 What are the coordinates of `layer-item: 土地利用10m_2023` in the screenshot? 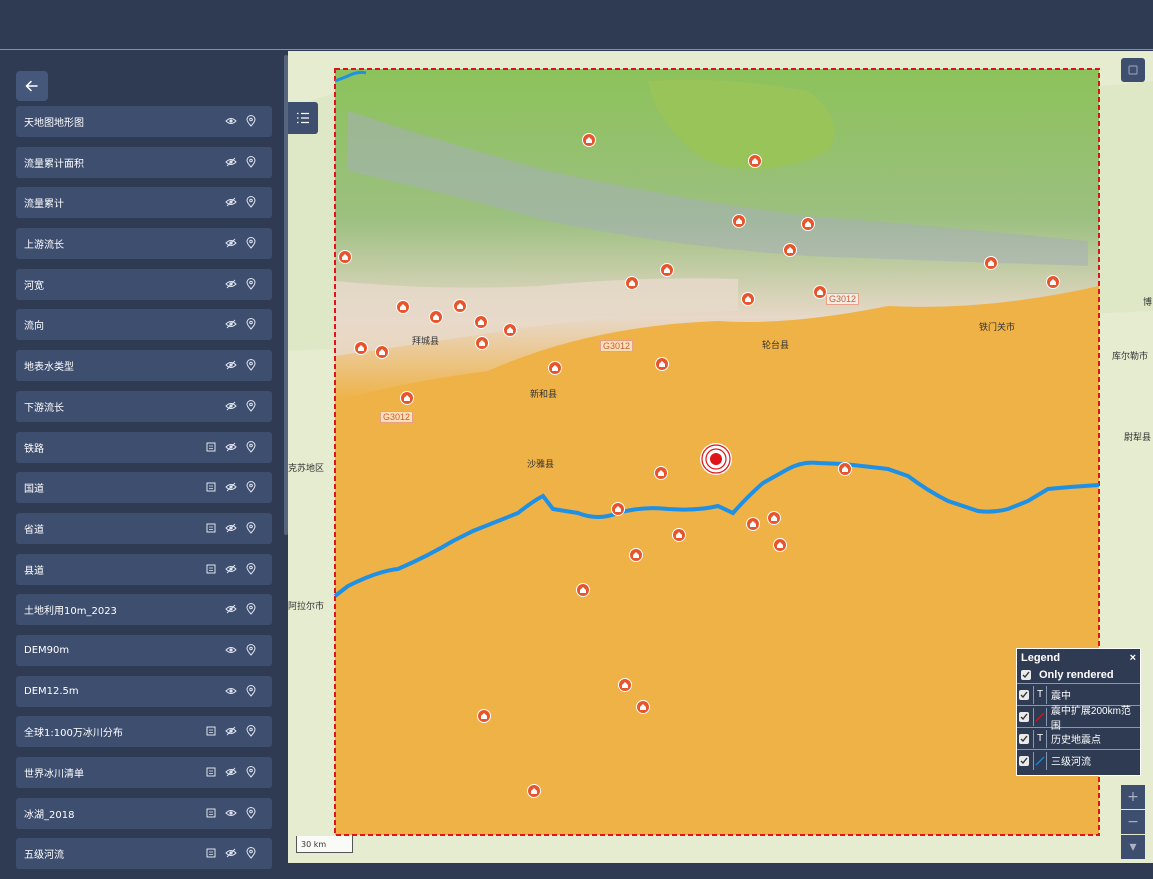 It's located at (144, 610).